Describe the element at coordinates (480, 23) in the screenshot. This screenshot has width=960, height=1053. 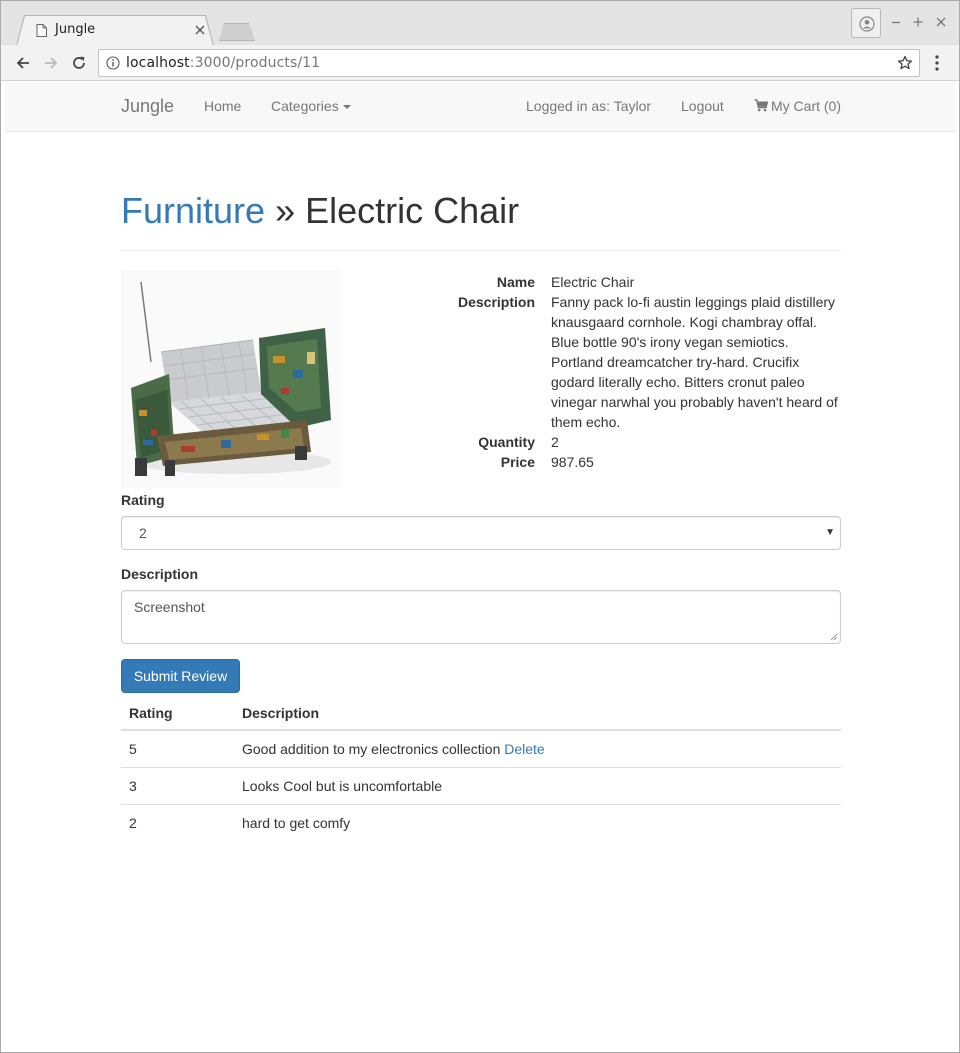
I see `tab-strip: Jungle` at that location.